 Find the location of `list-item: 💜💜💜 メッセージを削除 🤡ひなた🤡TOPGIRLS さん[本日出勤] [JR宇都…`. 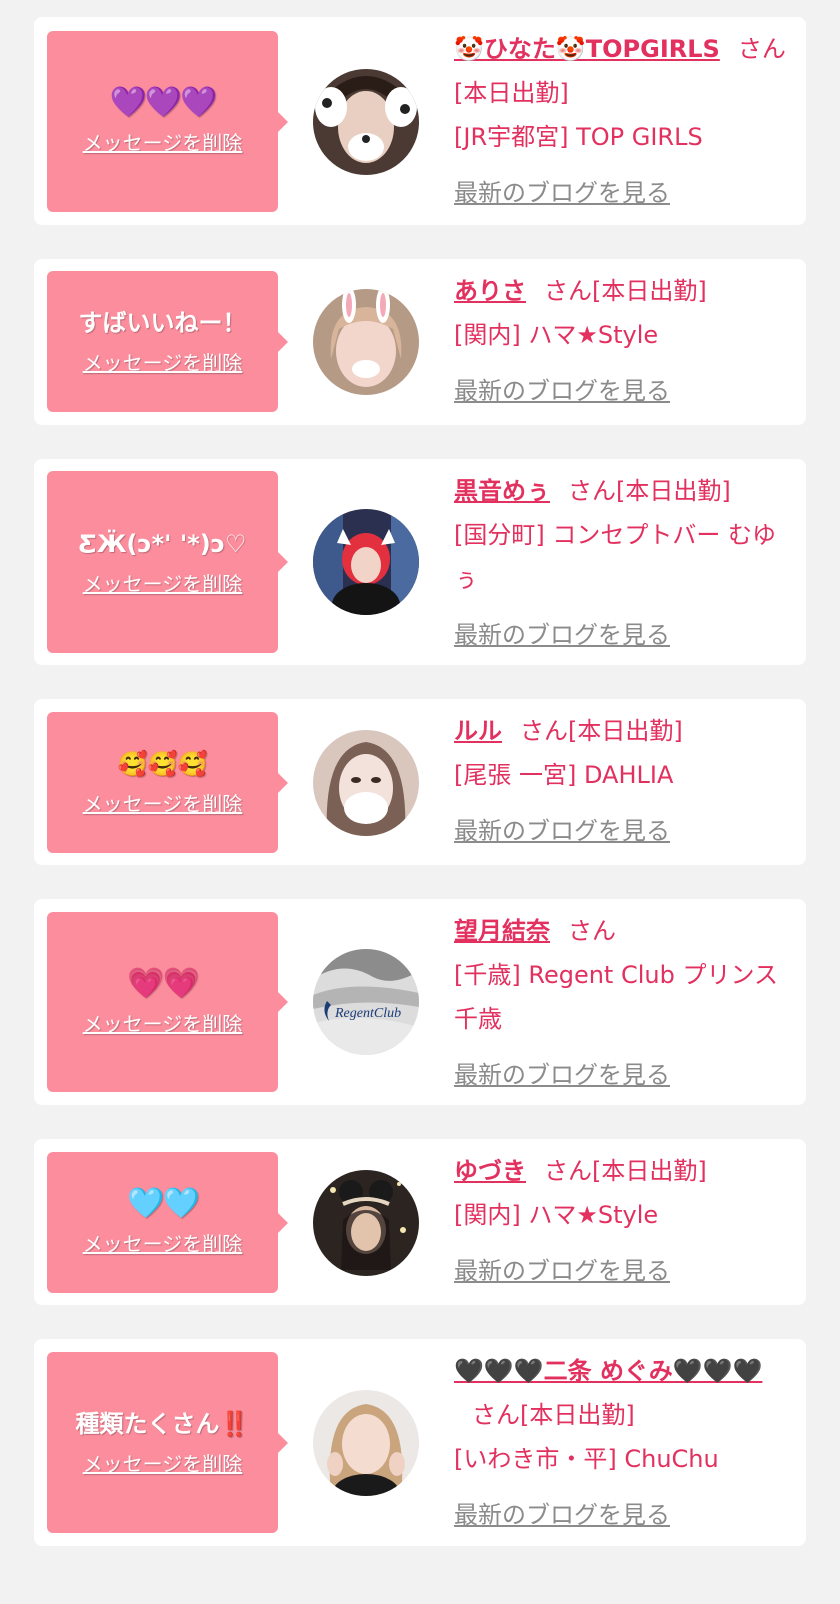

list-item: 💜💜💜 メッセージを削除 🤡ひなた🤡TOPGIRLS さん[本日出勤] [JR宇都… is located at coordinates (420, 121).